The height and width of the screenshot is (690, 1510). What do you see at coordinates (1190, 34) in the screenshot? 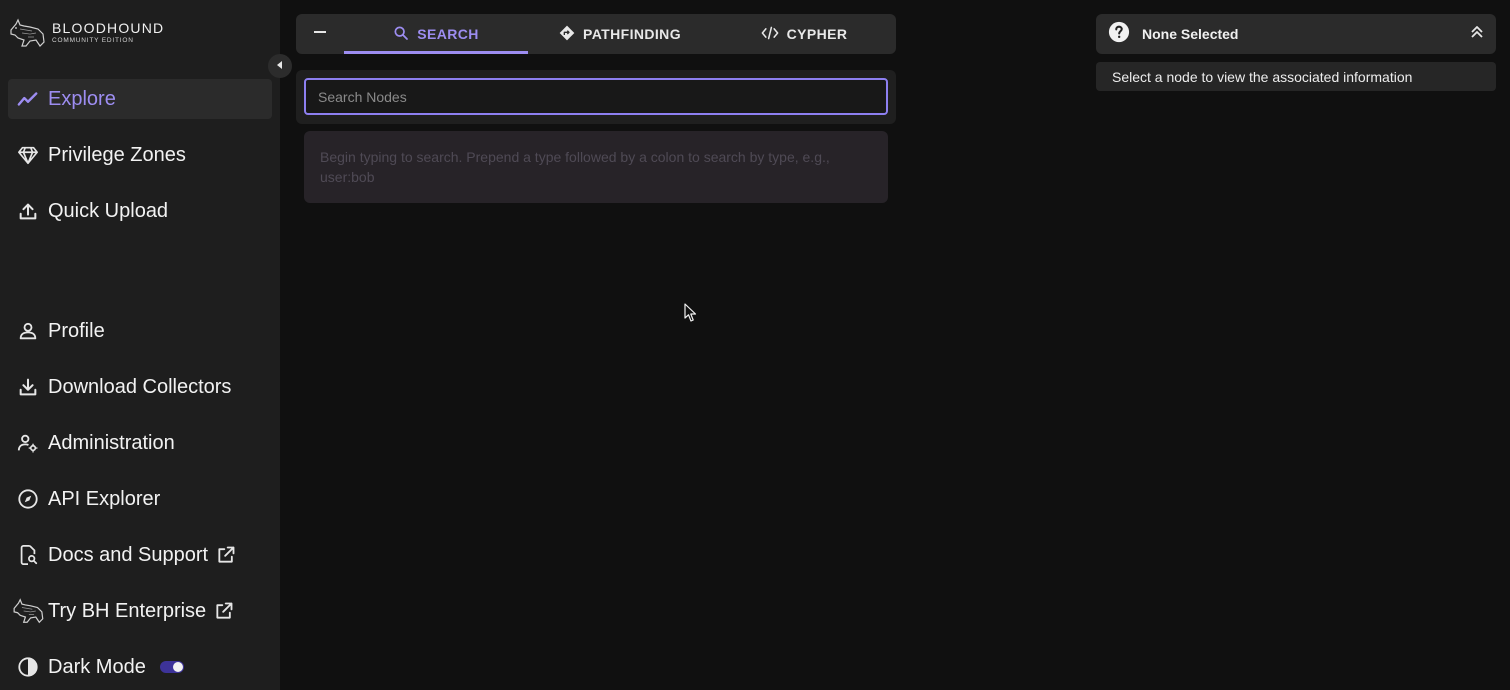
I see `entity-info-title: None Selected` at bounding box center [1190, 34].